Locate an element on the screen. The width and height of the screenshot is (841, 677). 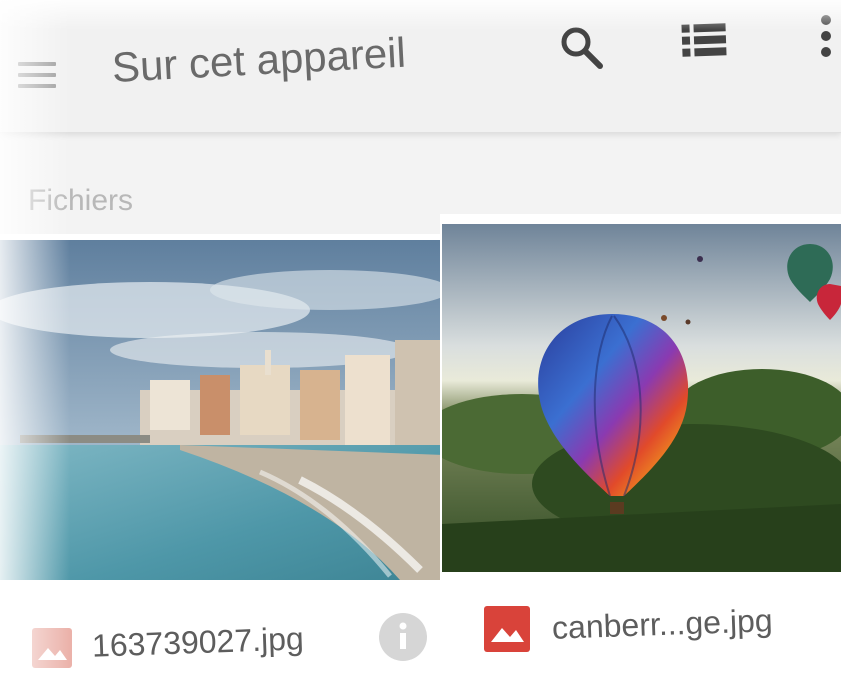
search-icon is located at coordinates (581, 47).